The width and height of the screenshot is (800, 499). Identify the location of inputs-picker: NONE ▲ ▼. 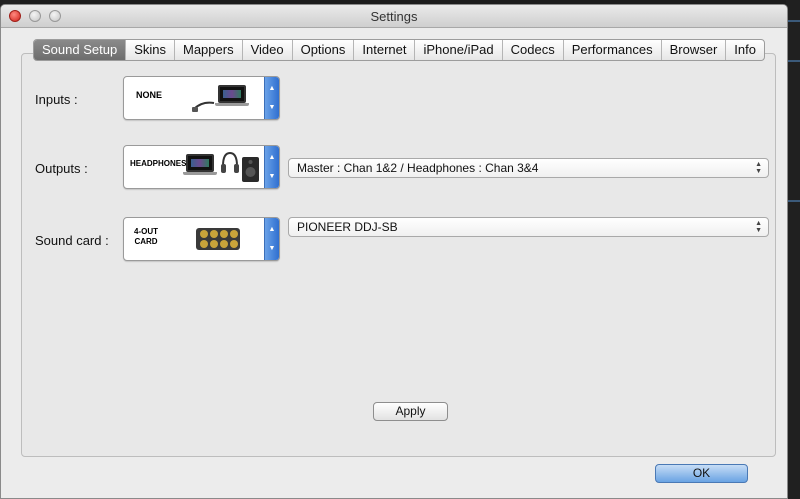
(201, 98).